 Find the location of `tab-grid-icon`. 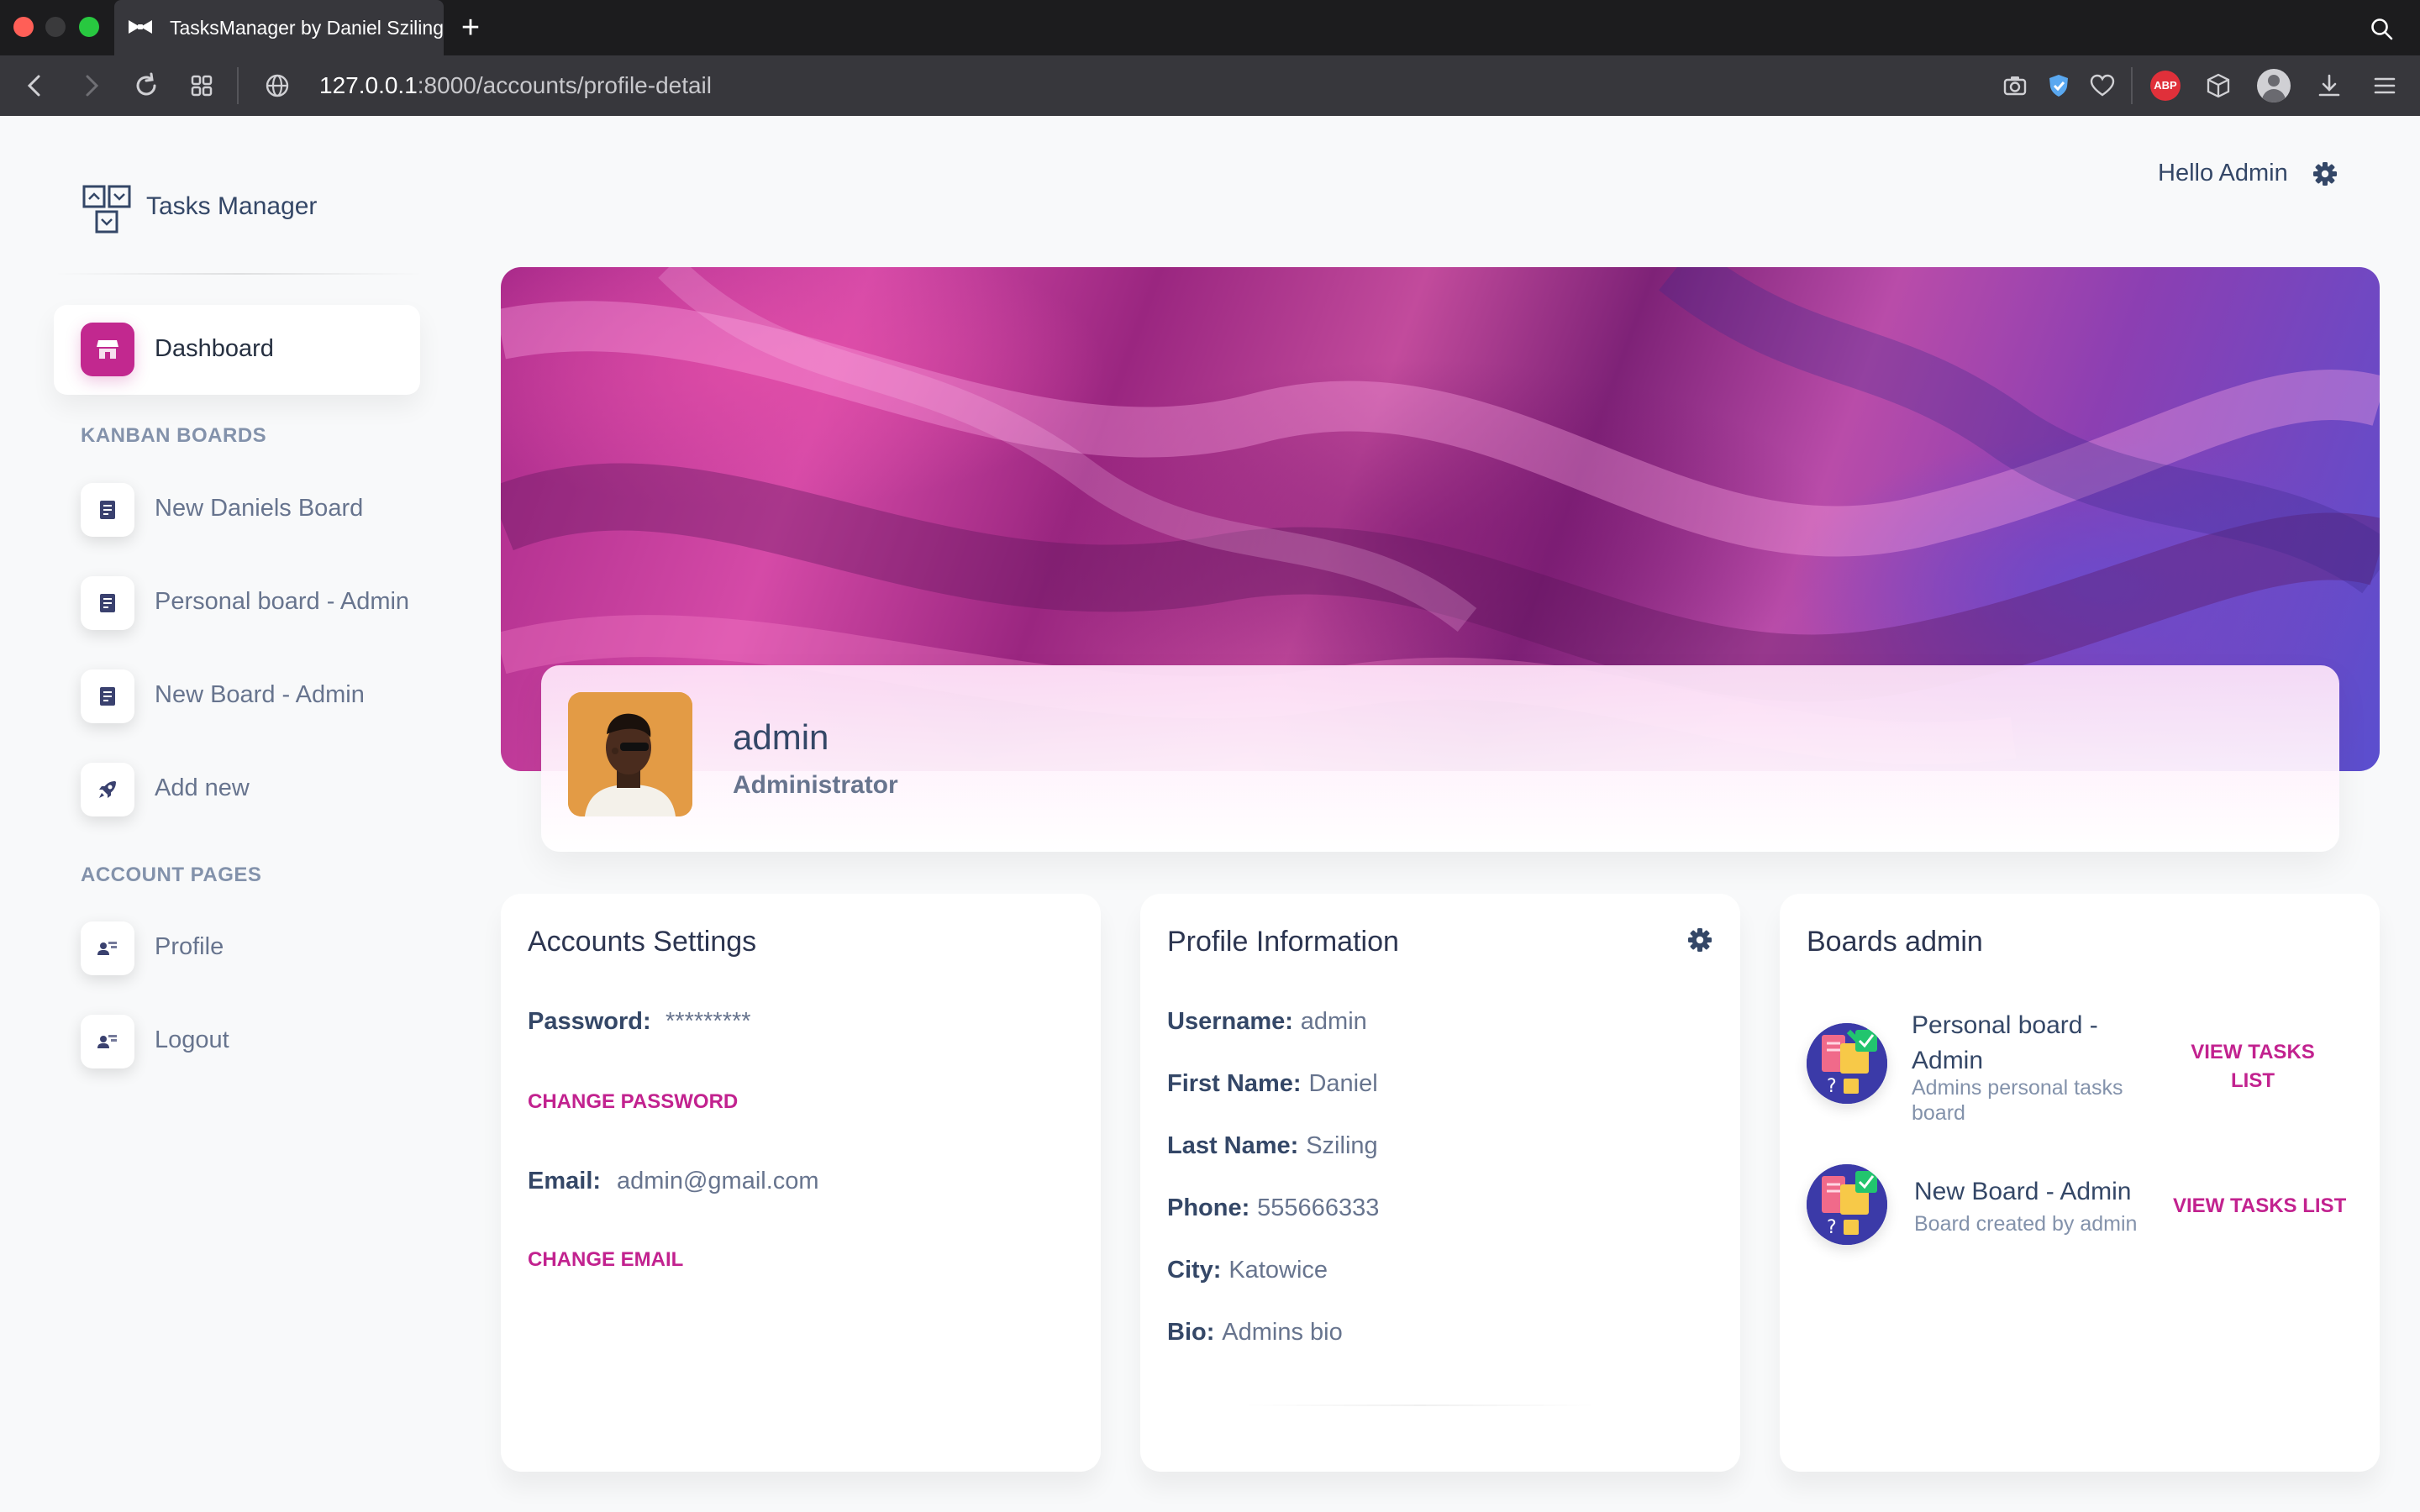

tab-grid-icon is located at coordinates (202, 85).